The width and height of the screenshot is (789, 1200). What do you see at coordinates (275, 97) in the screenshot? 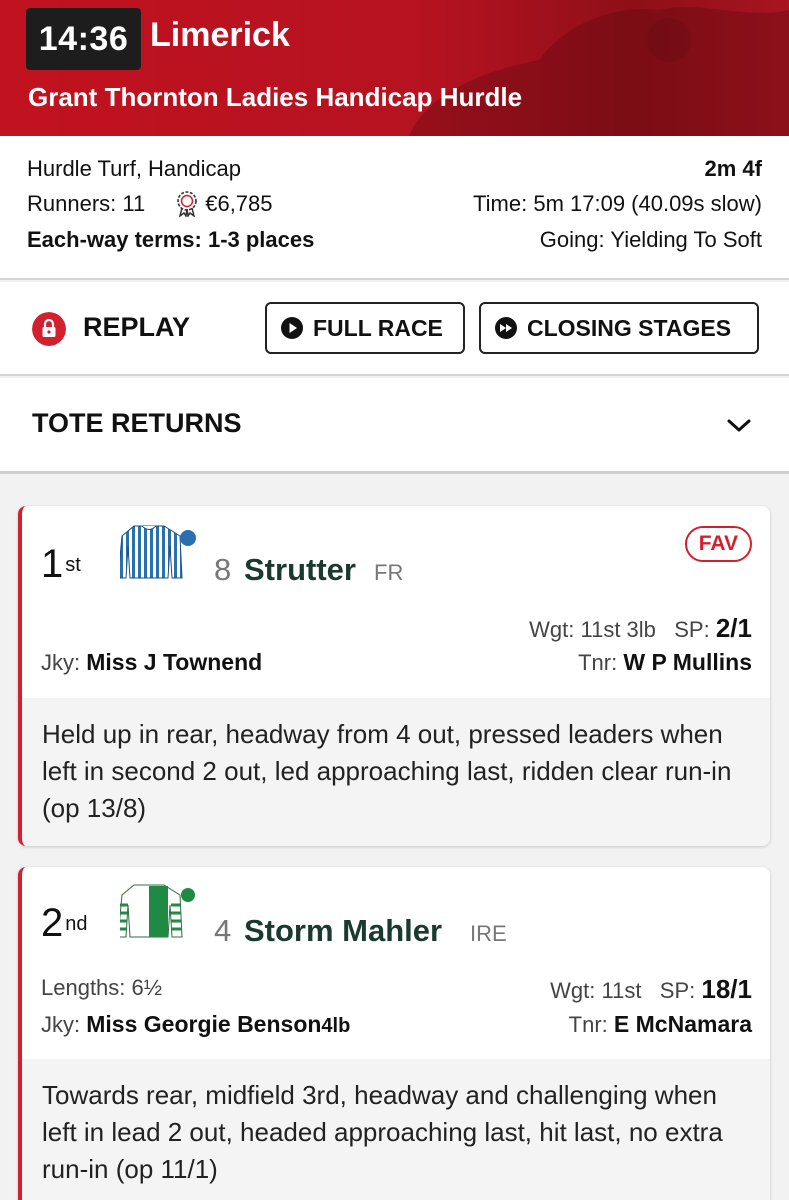
I see `race-title: Grant Thornton Ladies Handicap Hurdle` at bounding box center [275, 97].